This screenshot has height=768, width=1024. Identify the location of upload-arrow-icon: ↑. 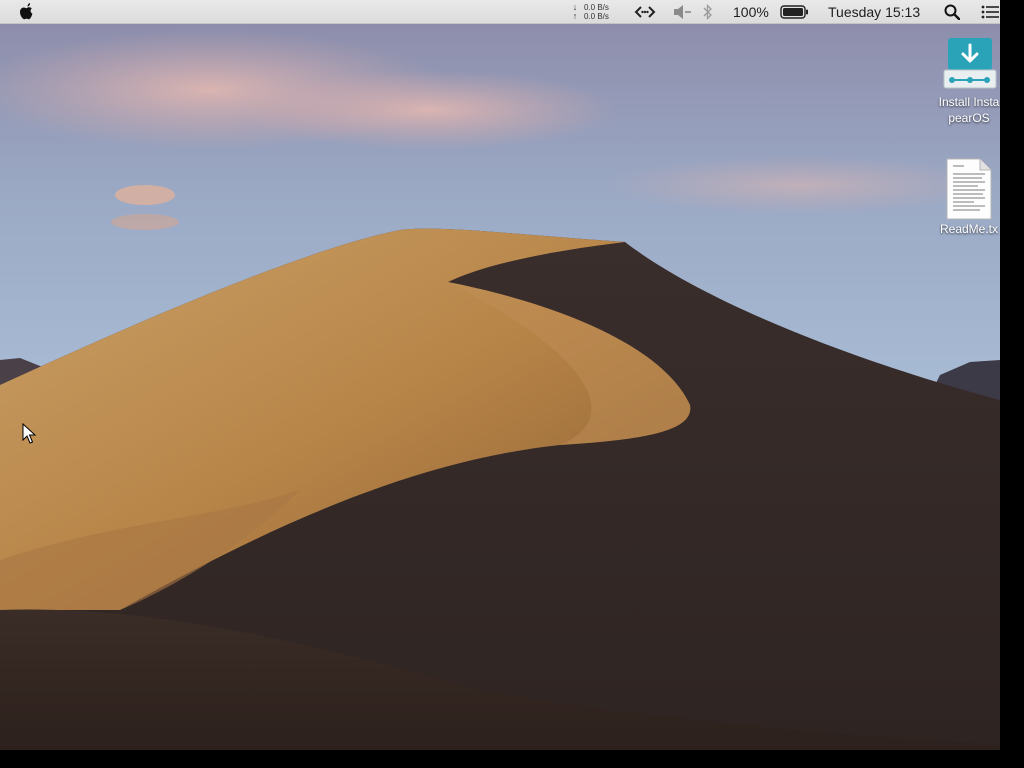
(575, 16).